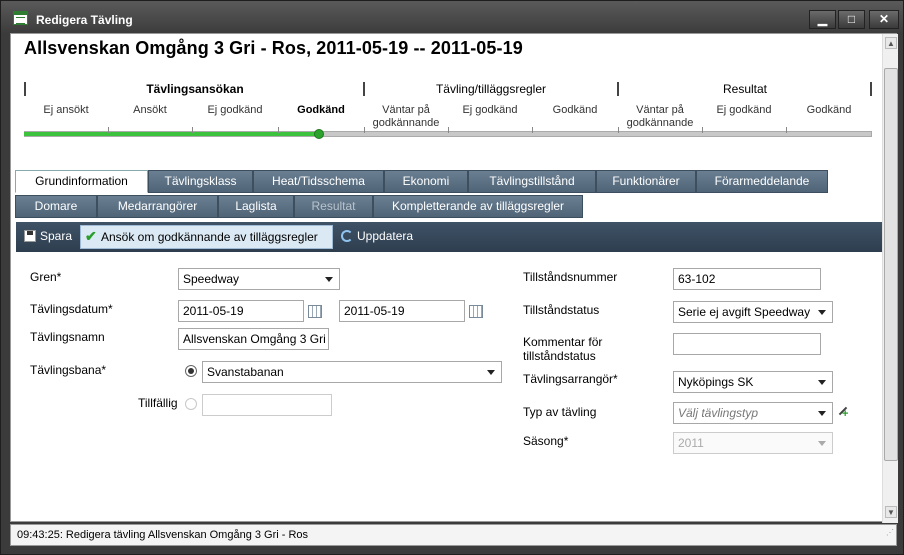 The width and height of the screenshot is (904, 555). I want to click on step-label: Ansökt, so click(150, 110).